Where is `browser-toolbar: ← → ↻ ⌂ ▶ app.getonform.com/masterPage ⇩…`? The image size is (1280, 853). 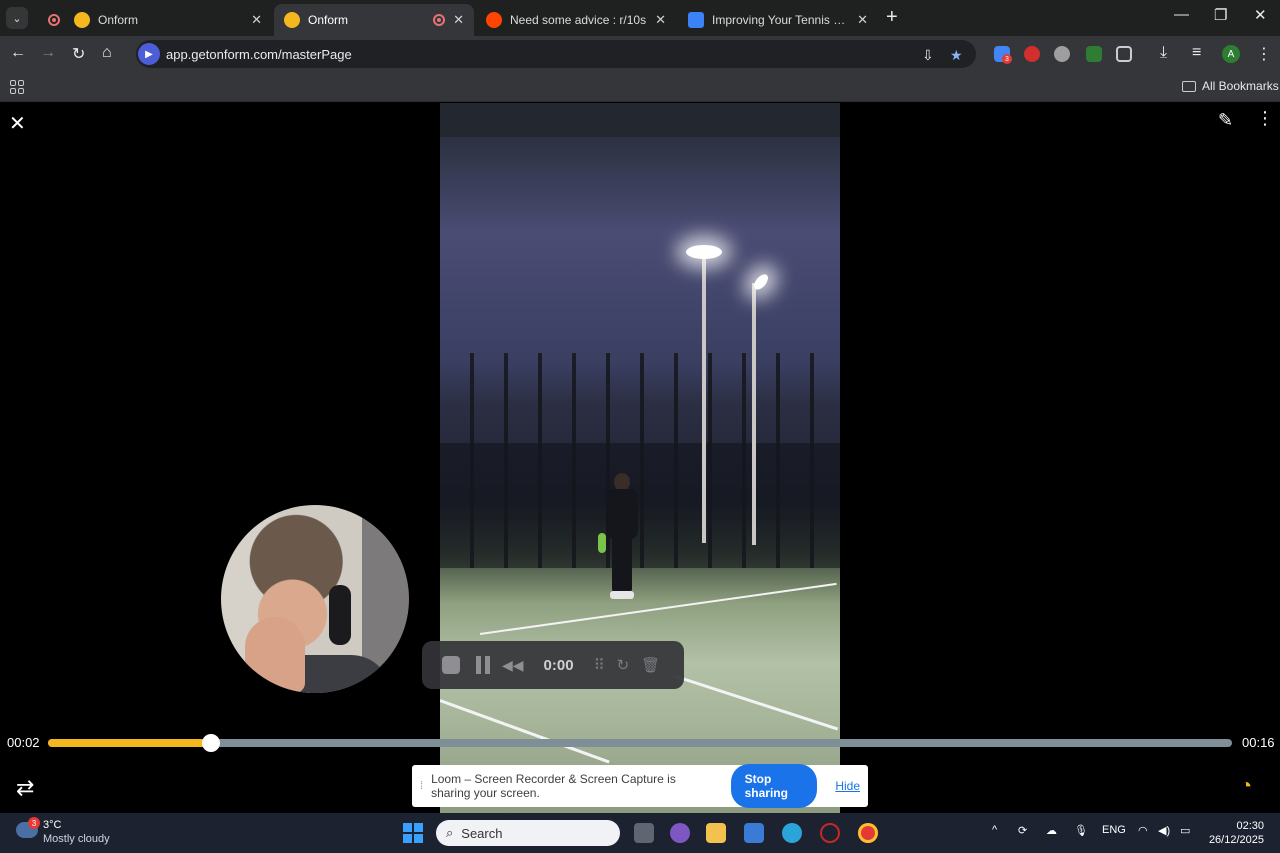 browser-toolbar: ← → ↻ ⌂ ▶ app.getonform.com/masterPage ⇩… is located at coordinates (640, 54).